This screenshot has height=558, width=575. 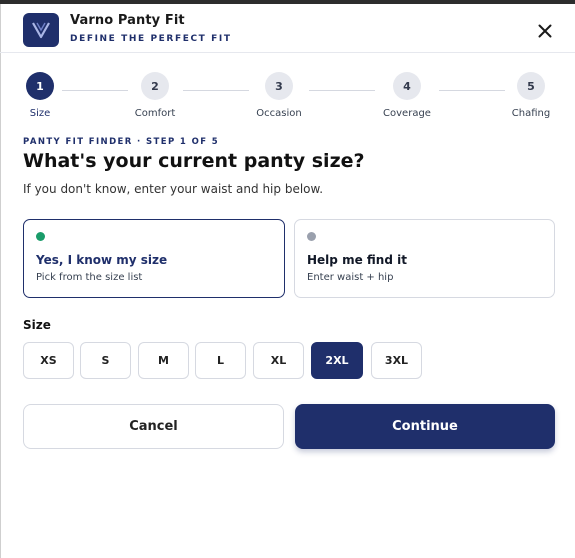 I want to click on app-name: Varno Panty Fit, so click(x=127, y=20).